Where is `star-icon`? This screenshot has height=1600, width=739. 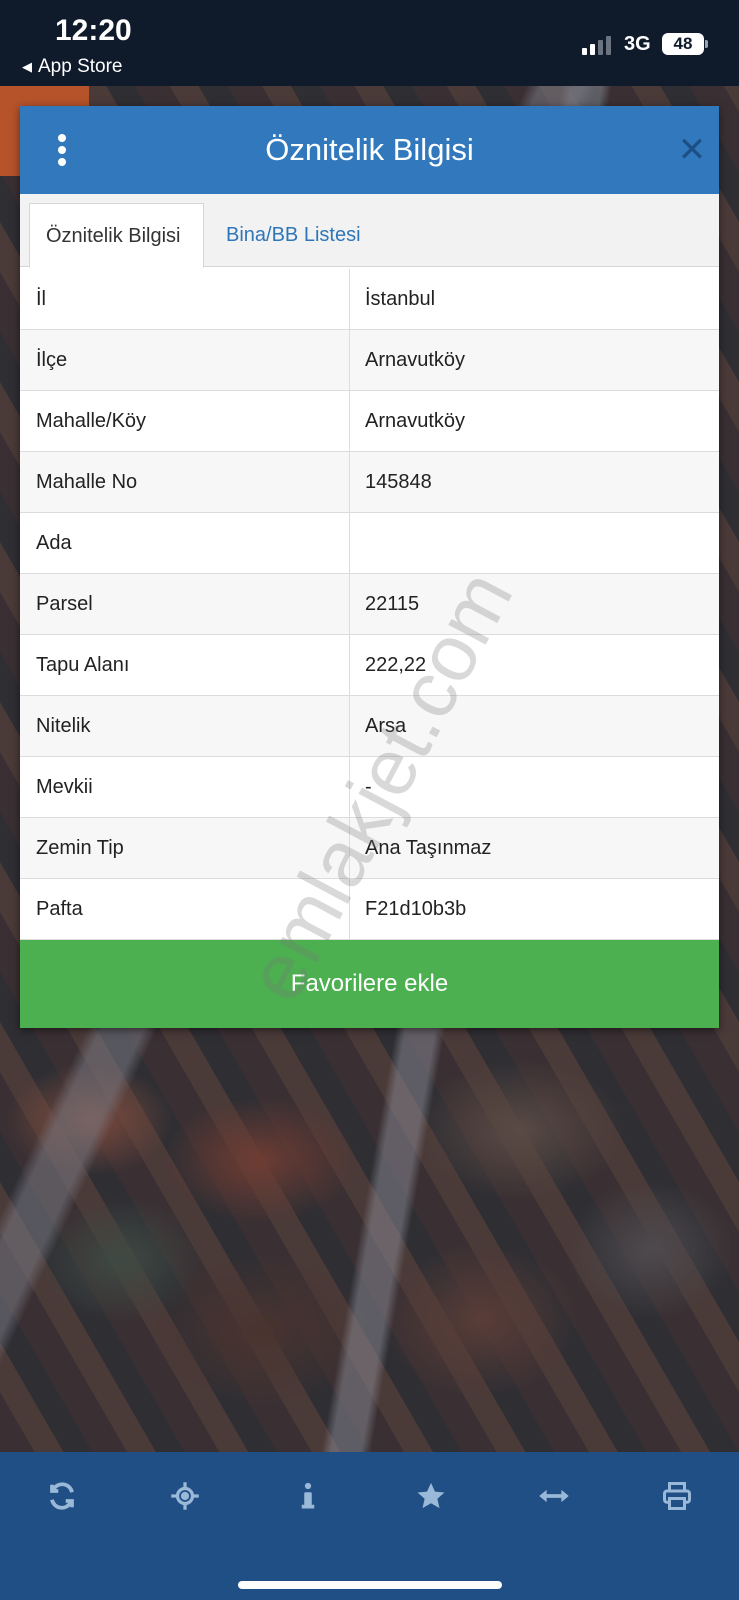
star-icon is located at coordinates (431, 1496).